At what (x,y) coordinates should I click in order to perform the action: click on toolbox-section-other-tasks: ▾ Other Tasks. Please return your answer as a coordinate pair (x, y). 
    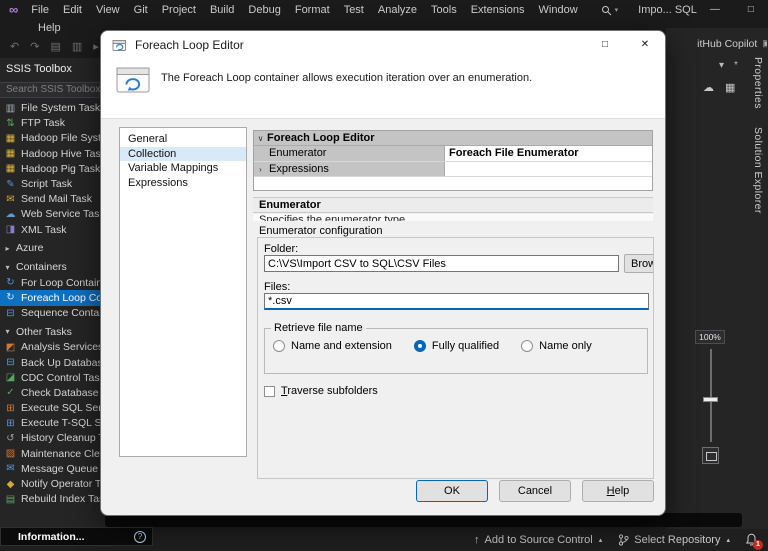
    Looking at the image, I should click on (54, 332).